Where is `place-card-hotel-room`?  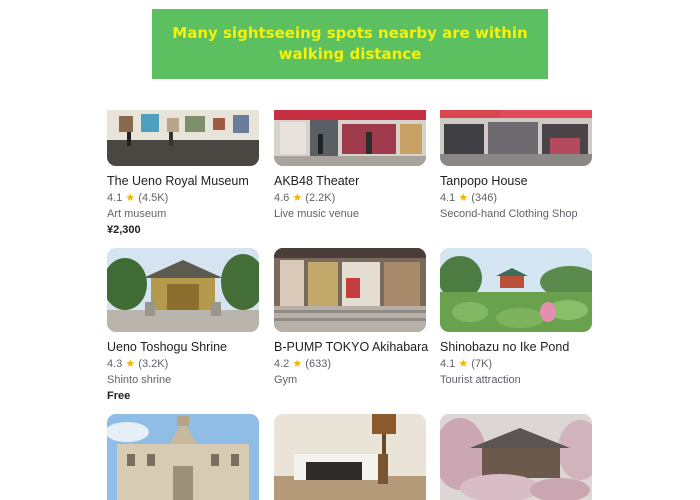
place-card-hotel-room is located at coordinates (350, 457).